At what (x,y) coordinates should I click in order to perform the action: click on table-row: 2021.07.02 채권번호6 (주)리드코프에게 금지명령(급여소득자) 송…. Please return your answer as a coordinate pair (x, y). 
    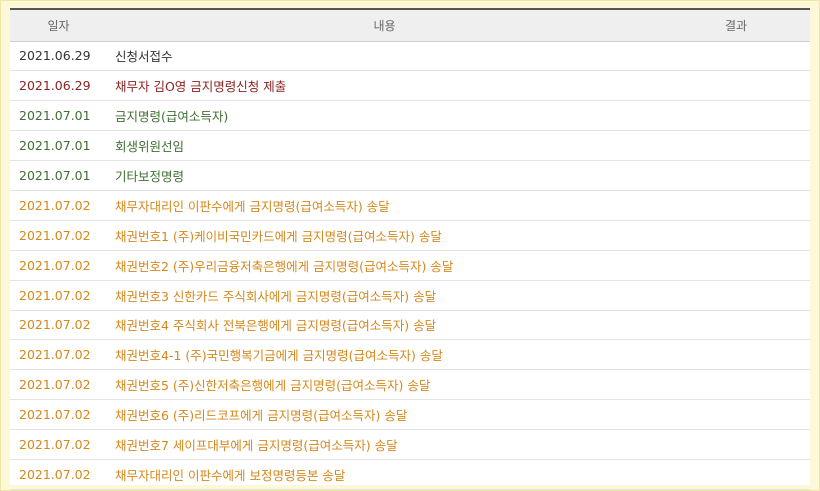
    Looking at the image, I should click on (410, 415).